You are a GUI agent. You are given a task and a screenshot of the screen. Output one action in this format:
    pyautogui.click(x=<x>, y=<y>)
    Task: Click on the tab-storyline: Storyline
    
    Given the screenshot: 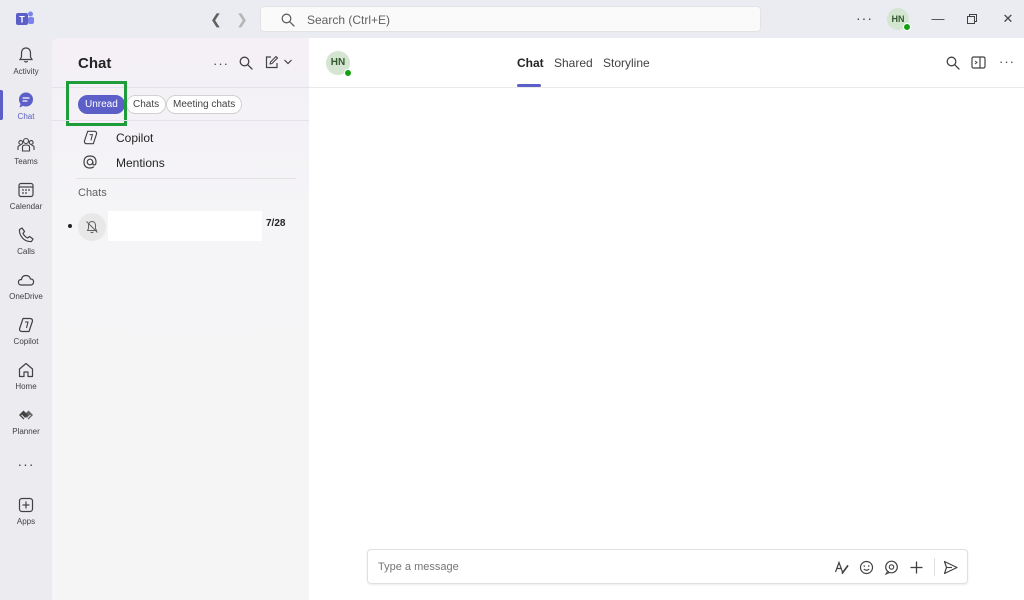 What is the action you would take?
    pyautogui.click(x=626, y=63)
    